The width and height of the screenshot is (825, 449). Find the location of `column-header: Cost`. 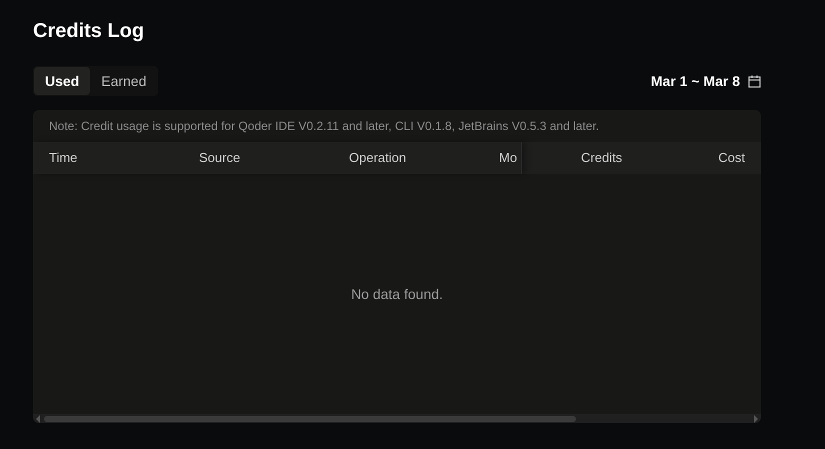

column-header: Cost is located at coordinates (732, 158).